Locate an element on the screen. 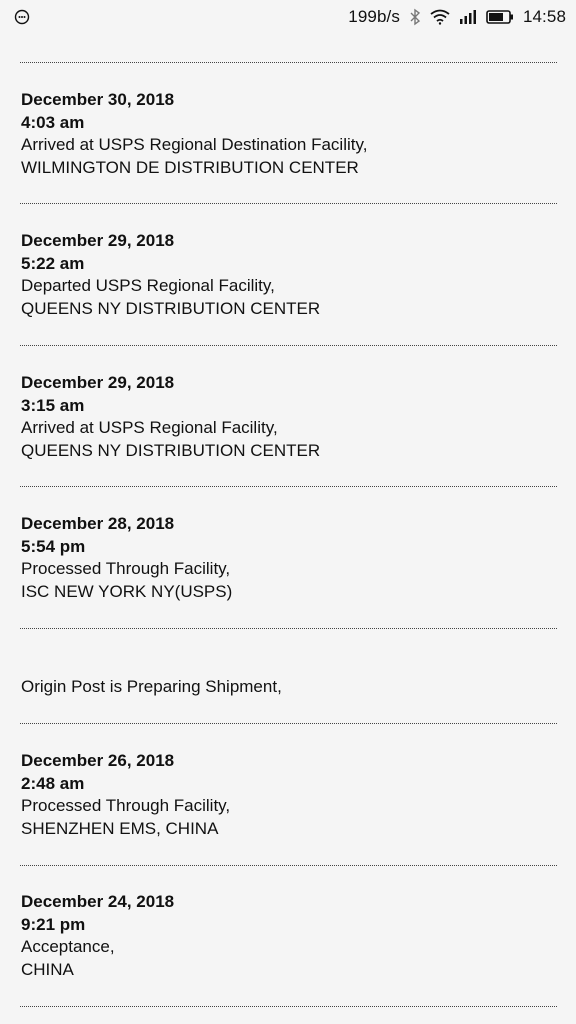  event-location: SHENZHEN EMS, CHINA is located at coordinates (120, 828).